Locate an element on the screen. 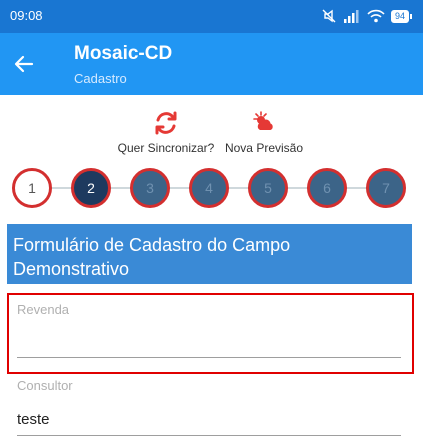 The image size is (423, 441). revenda-underline is located at coordinates (209, 357).